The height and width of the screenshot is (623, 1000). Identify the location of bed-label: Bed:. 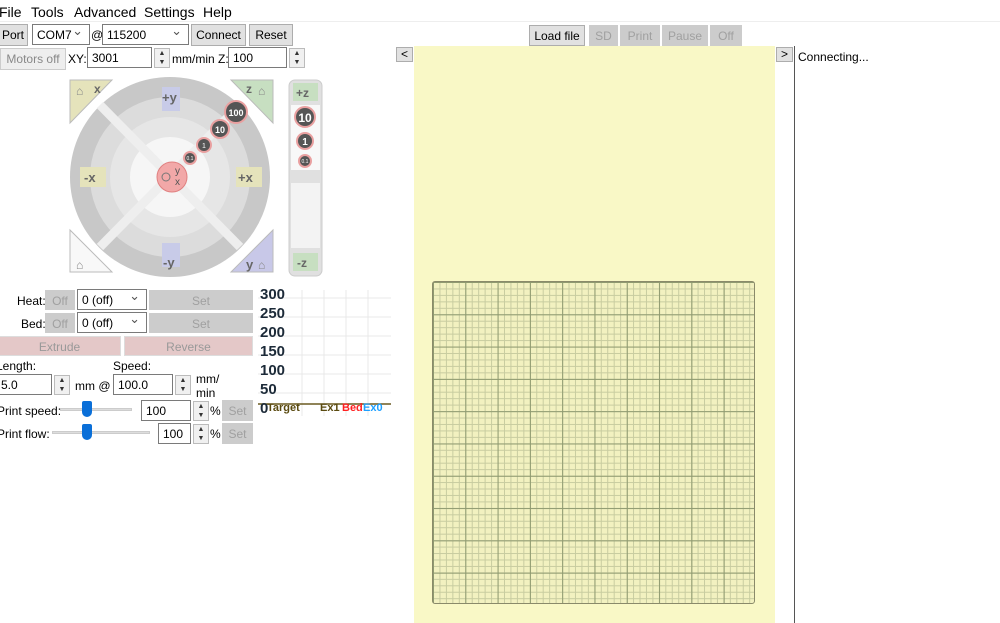
(33, 324).